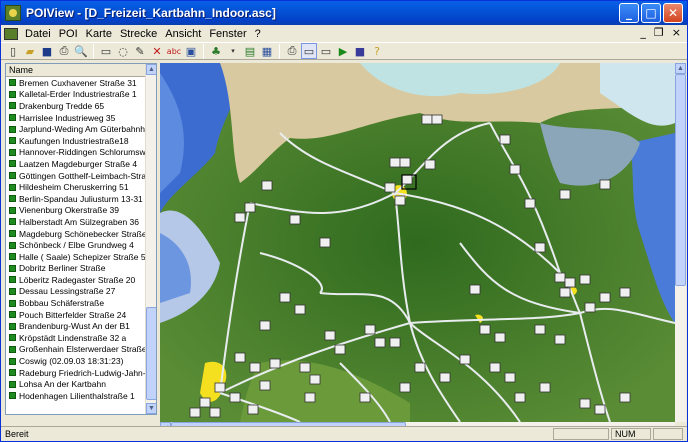  I want to click on mdi-restore-button: ❐, so click(659, 32).